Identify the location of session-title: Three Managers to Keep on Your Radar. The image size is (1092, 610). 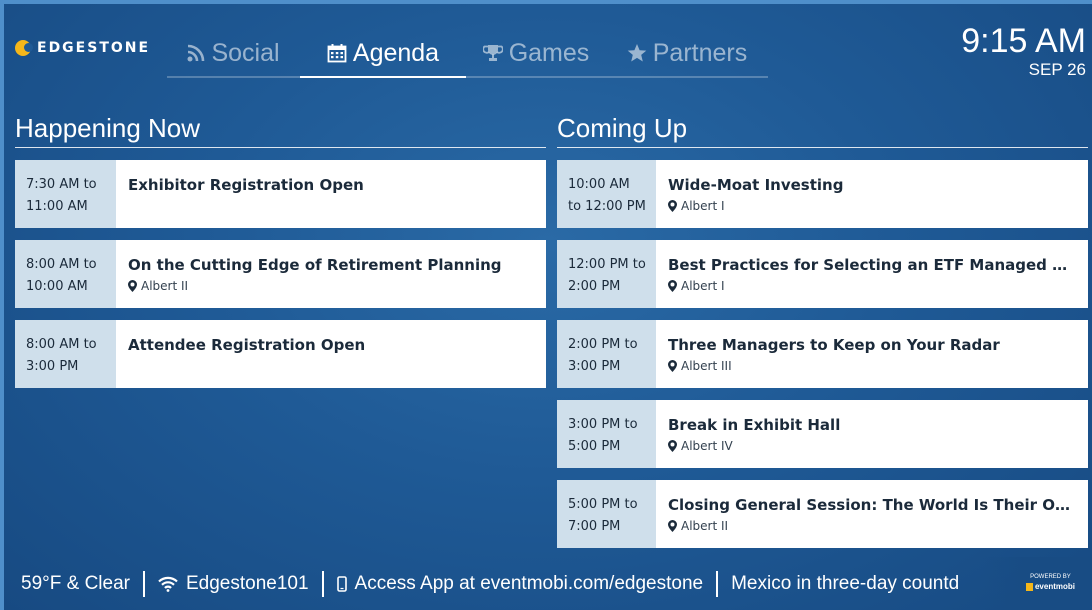
(834, 345).